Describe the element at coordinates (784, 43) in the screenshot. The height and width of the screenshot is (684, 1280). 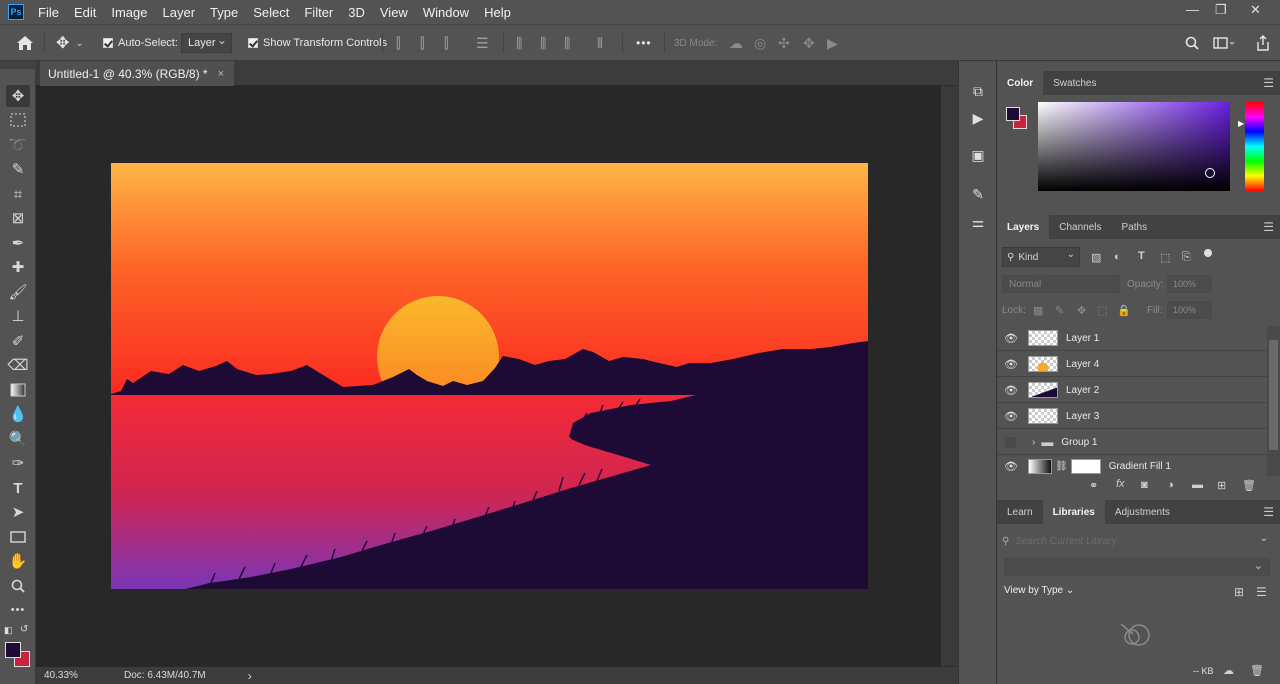
I see `3d-pan-icon: ✣` at that location.